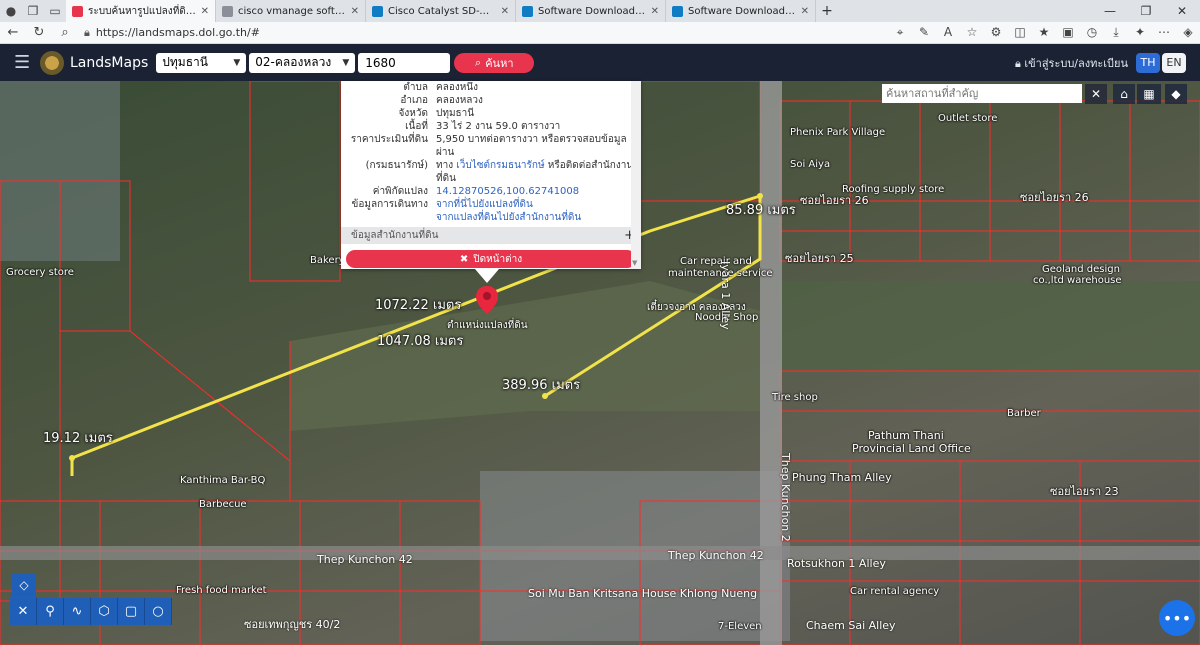 This screenshot has height=645, width=1200. I want to click on route-to-parcel-link: จากที่นี่ไปยังแปลงที่ดิน, so click(538, 204).